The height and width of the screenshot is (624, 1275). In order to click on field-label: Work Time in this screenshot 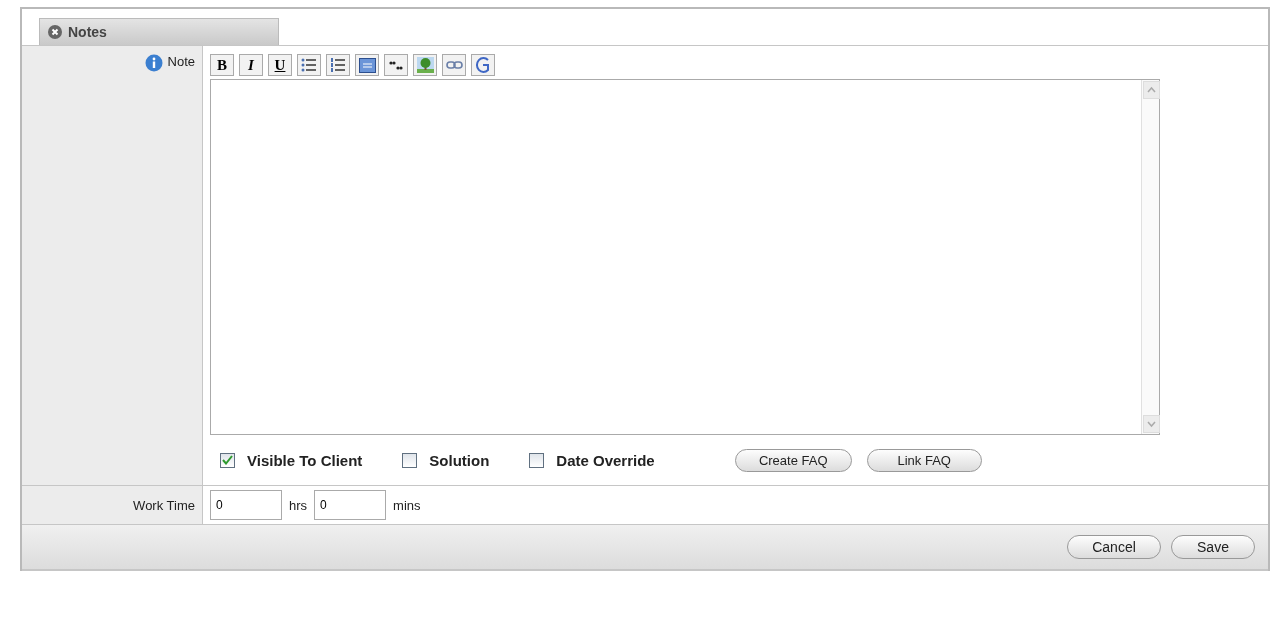, I will do `click(164, 505)`.